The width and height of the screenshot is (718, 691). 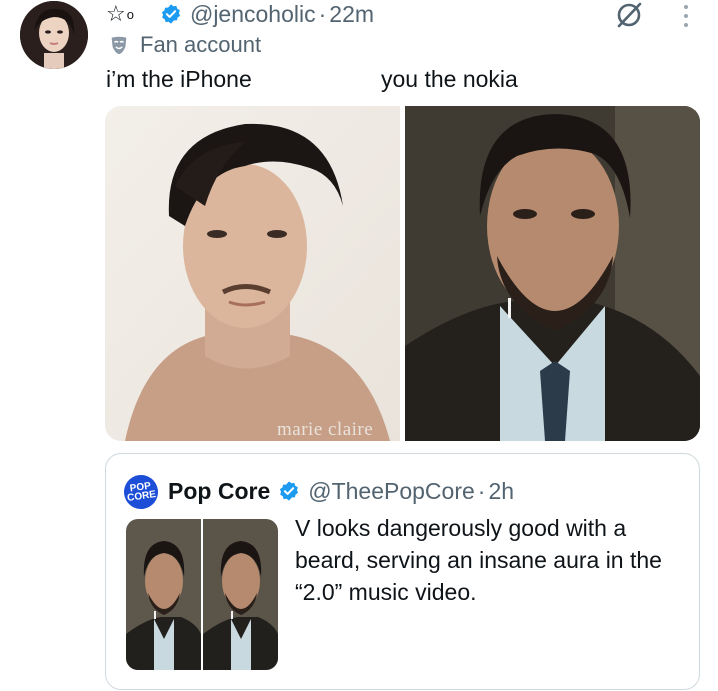 I want to click on quoted-author-avatar: POP CORE, so click(x=141, y=492).